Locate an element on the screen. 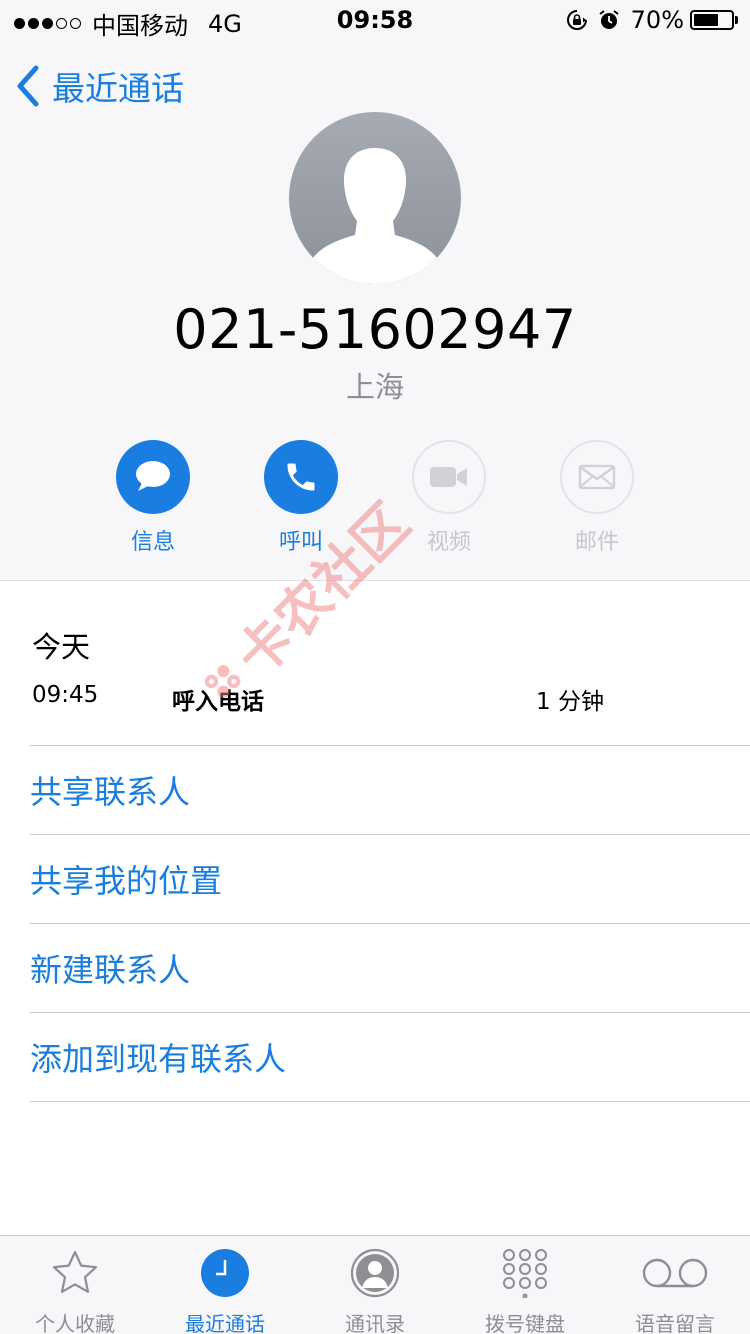  alarm-icon is located at coordinates (609, 19).